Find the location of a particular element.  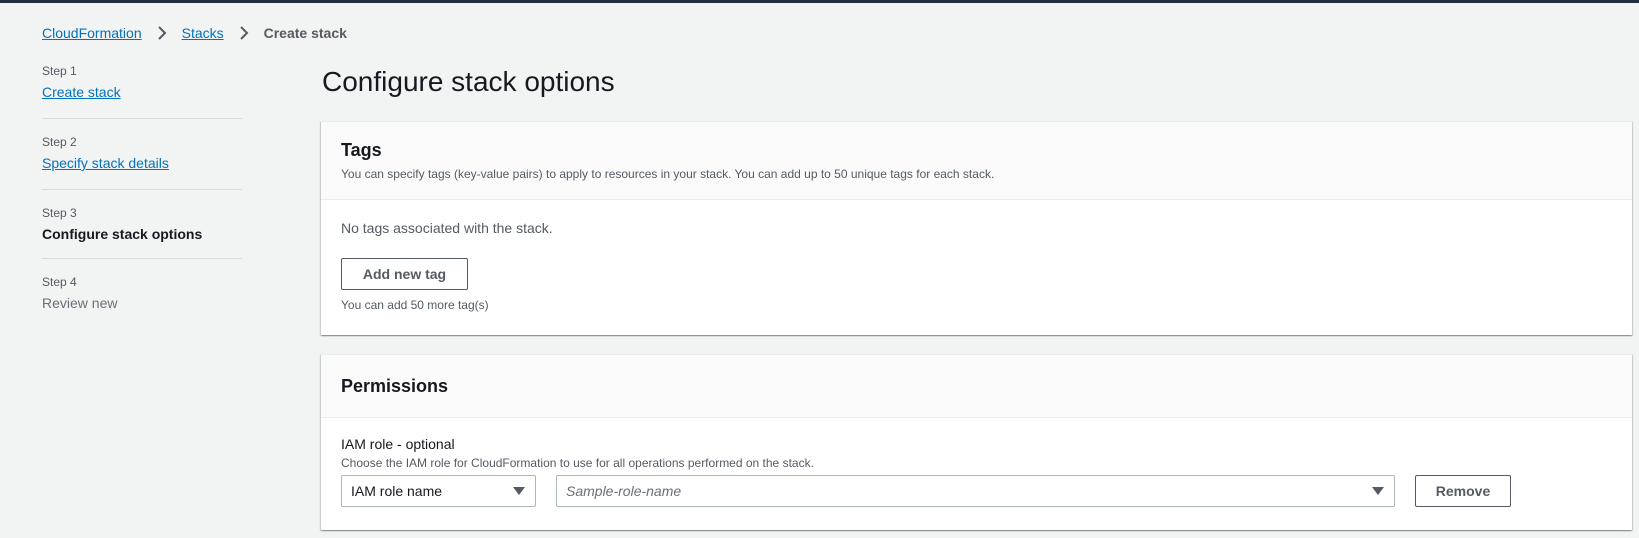

step-link-specify-stack-details: Specify stack details is located at coordinates (105, 163).